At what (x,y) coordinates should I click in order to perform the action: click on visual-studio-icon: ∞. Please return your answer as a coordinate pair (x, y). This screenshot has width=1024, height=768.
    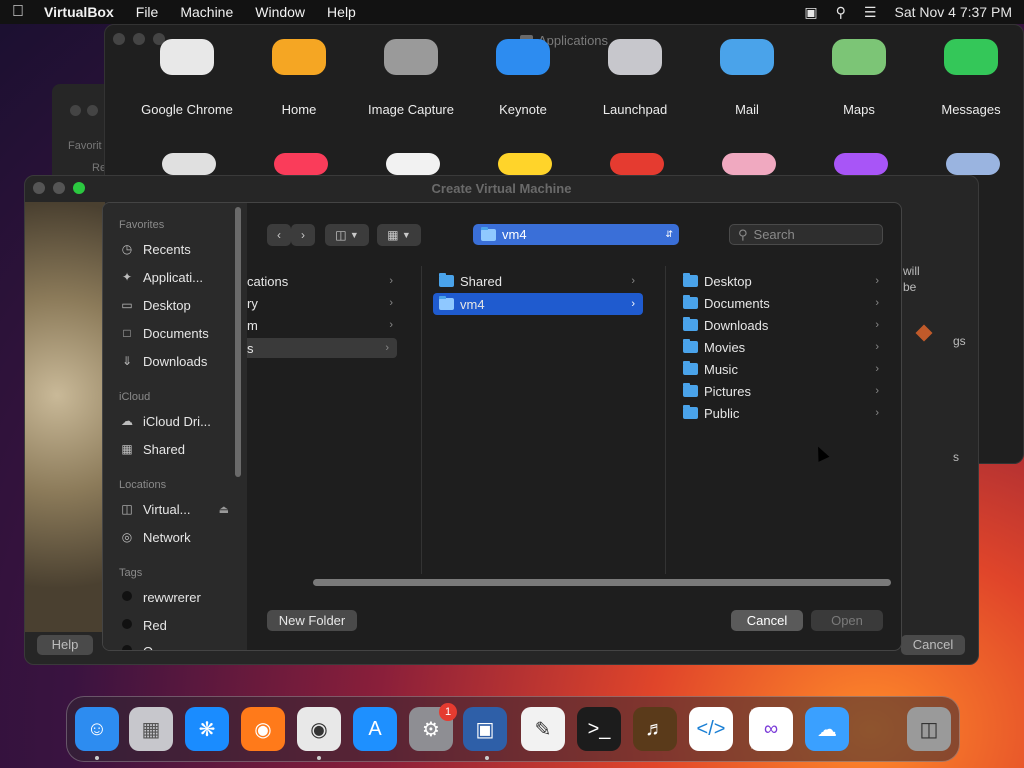
    Looking at the image, I should click on (771, 729).